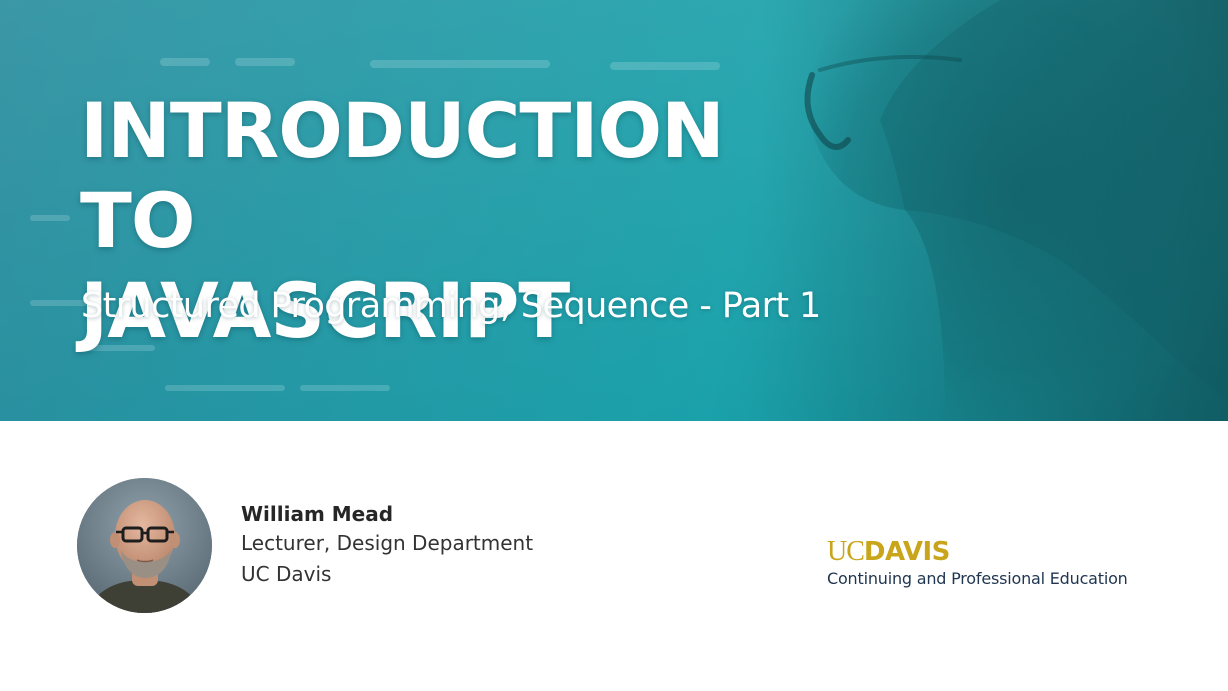 The image size is (1228, 691). I want to click on presenter-institution: UC Davis, so click(286, 574).